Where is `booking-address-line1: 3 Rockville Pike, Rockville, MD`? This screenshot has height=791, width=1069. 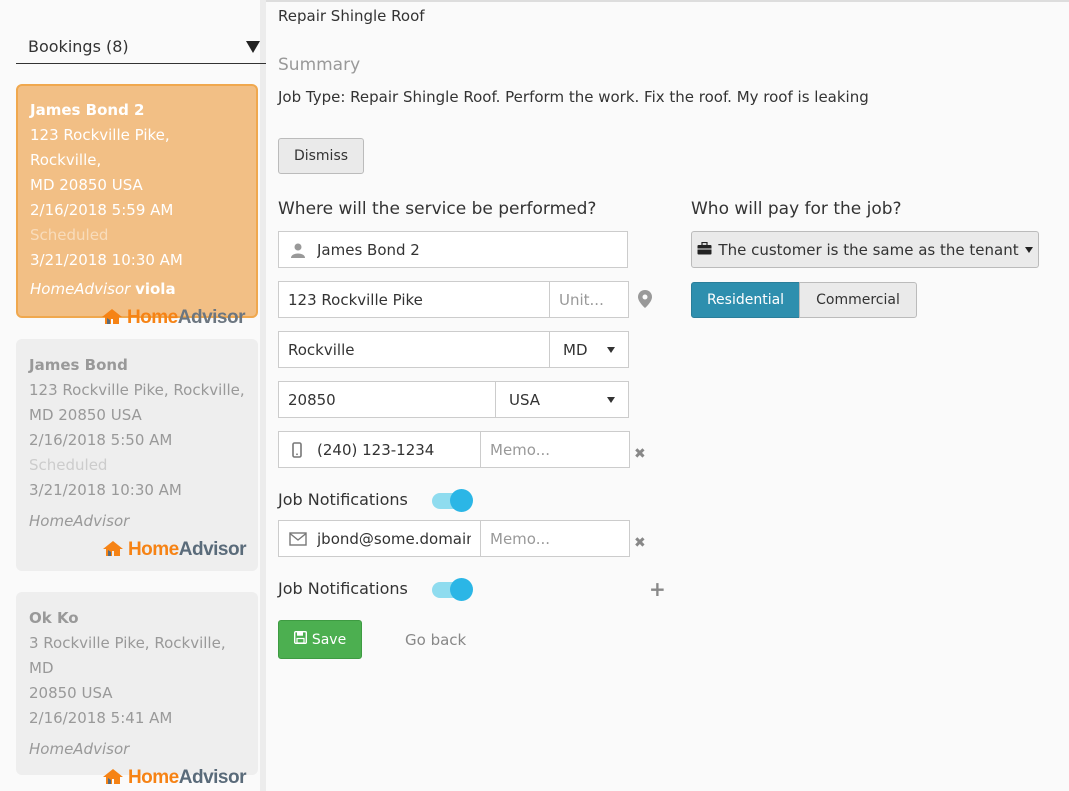 booking-address-line1: 3 Rockville Pike, Rockville, MD is located at coordinates (127, 655).